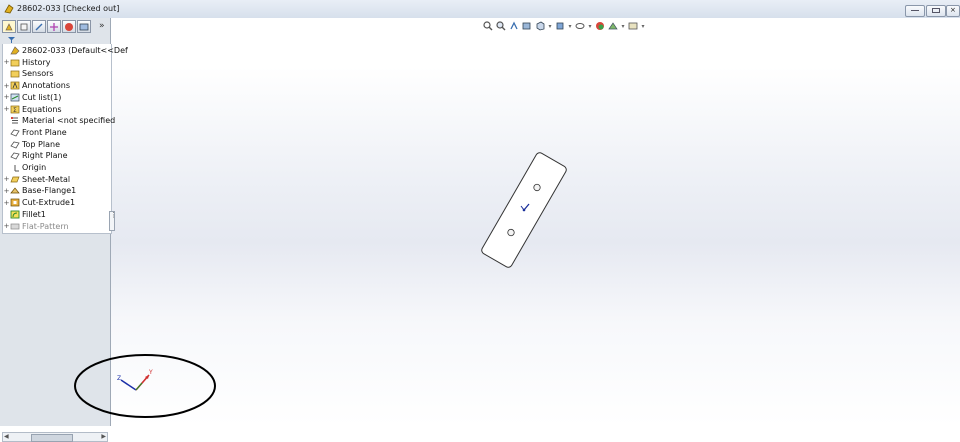  I want to click on reference-triad: Z Y, so click(135, 380).